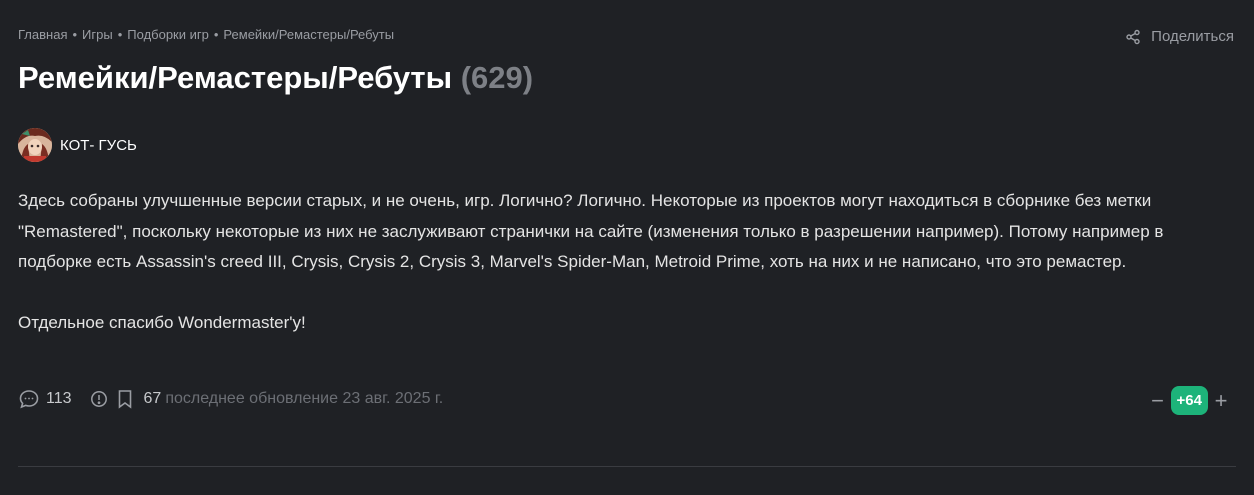 This screenshot has height=495, width=1254. I want to click on upvote-button: +, so click(1221, 400).